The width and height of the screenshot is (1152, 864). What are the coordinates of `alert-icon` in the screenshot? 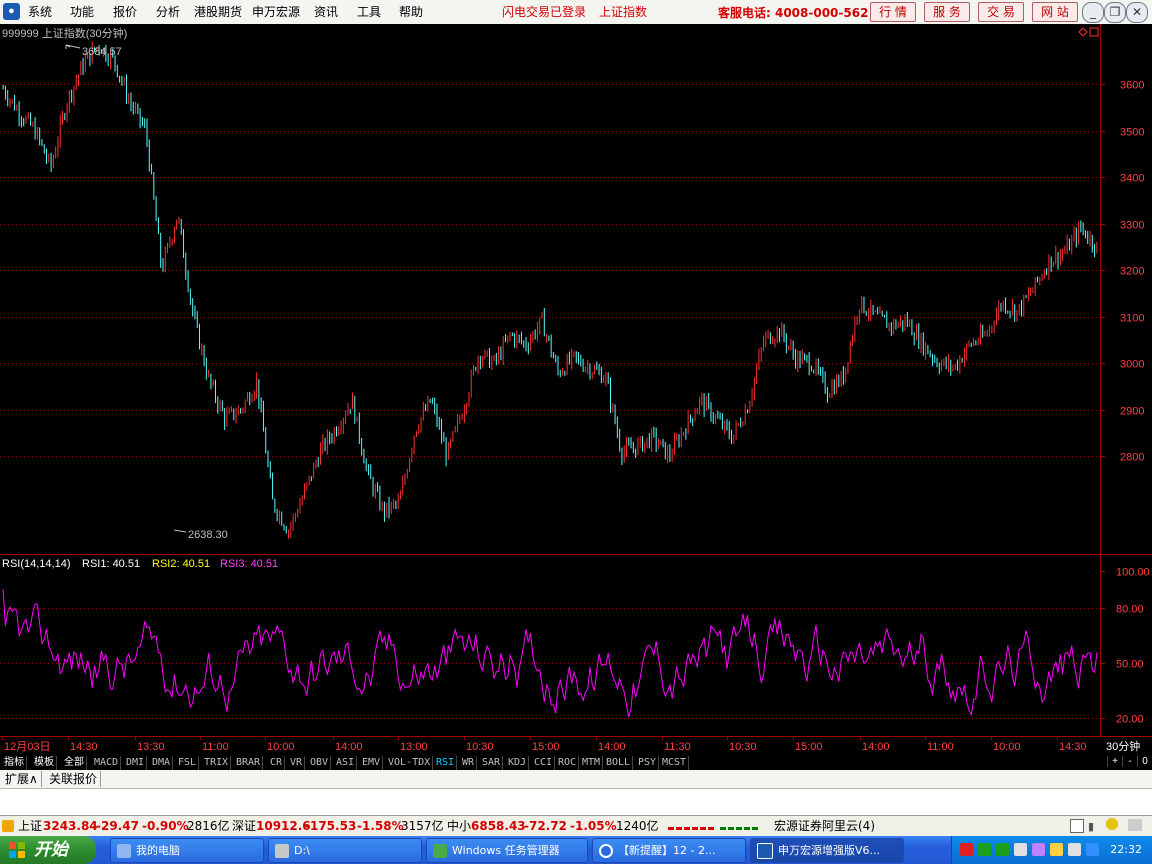 It's located at (8, 826).